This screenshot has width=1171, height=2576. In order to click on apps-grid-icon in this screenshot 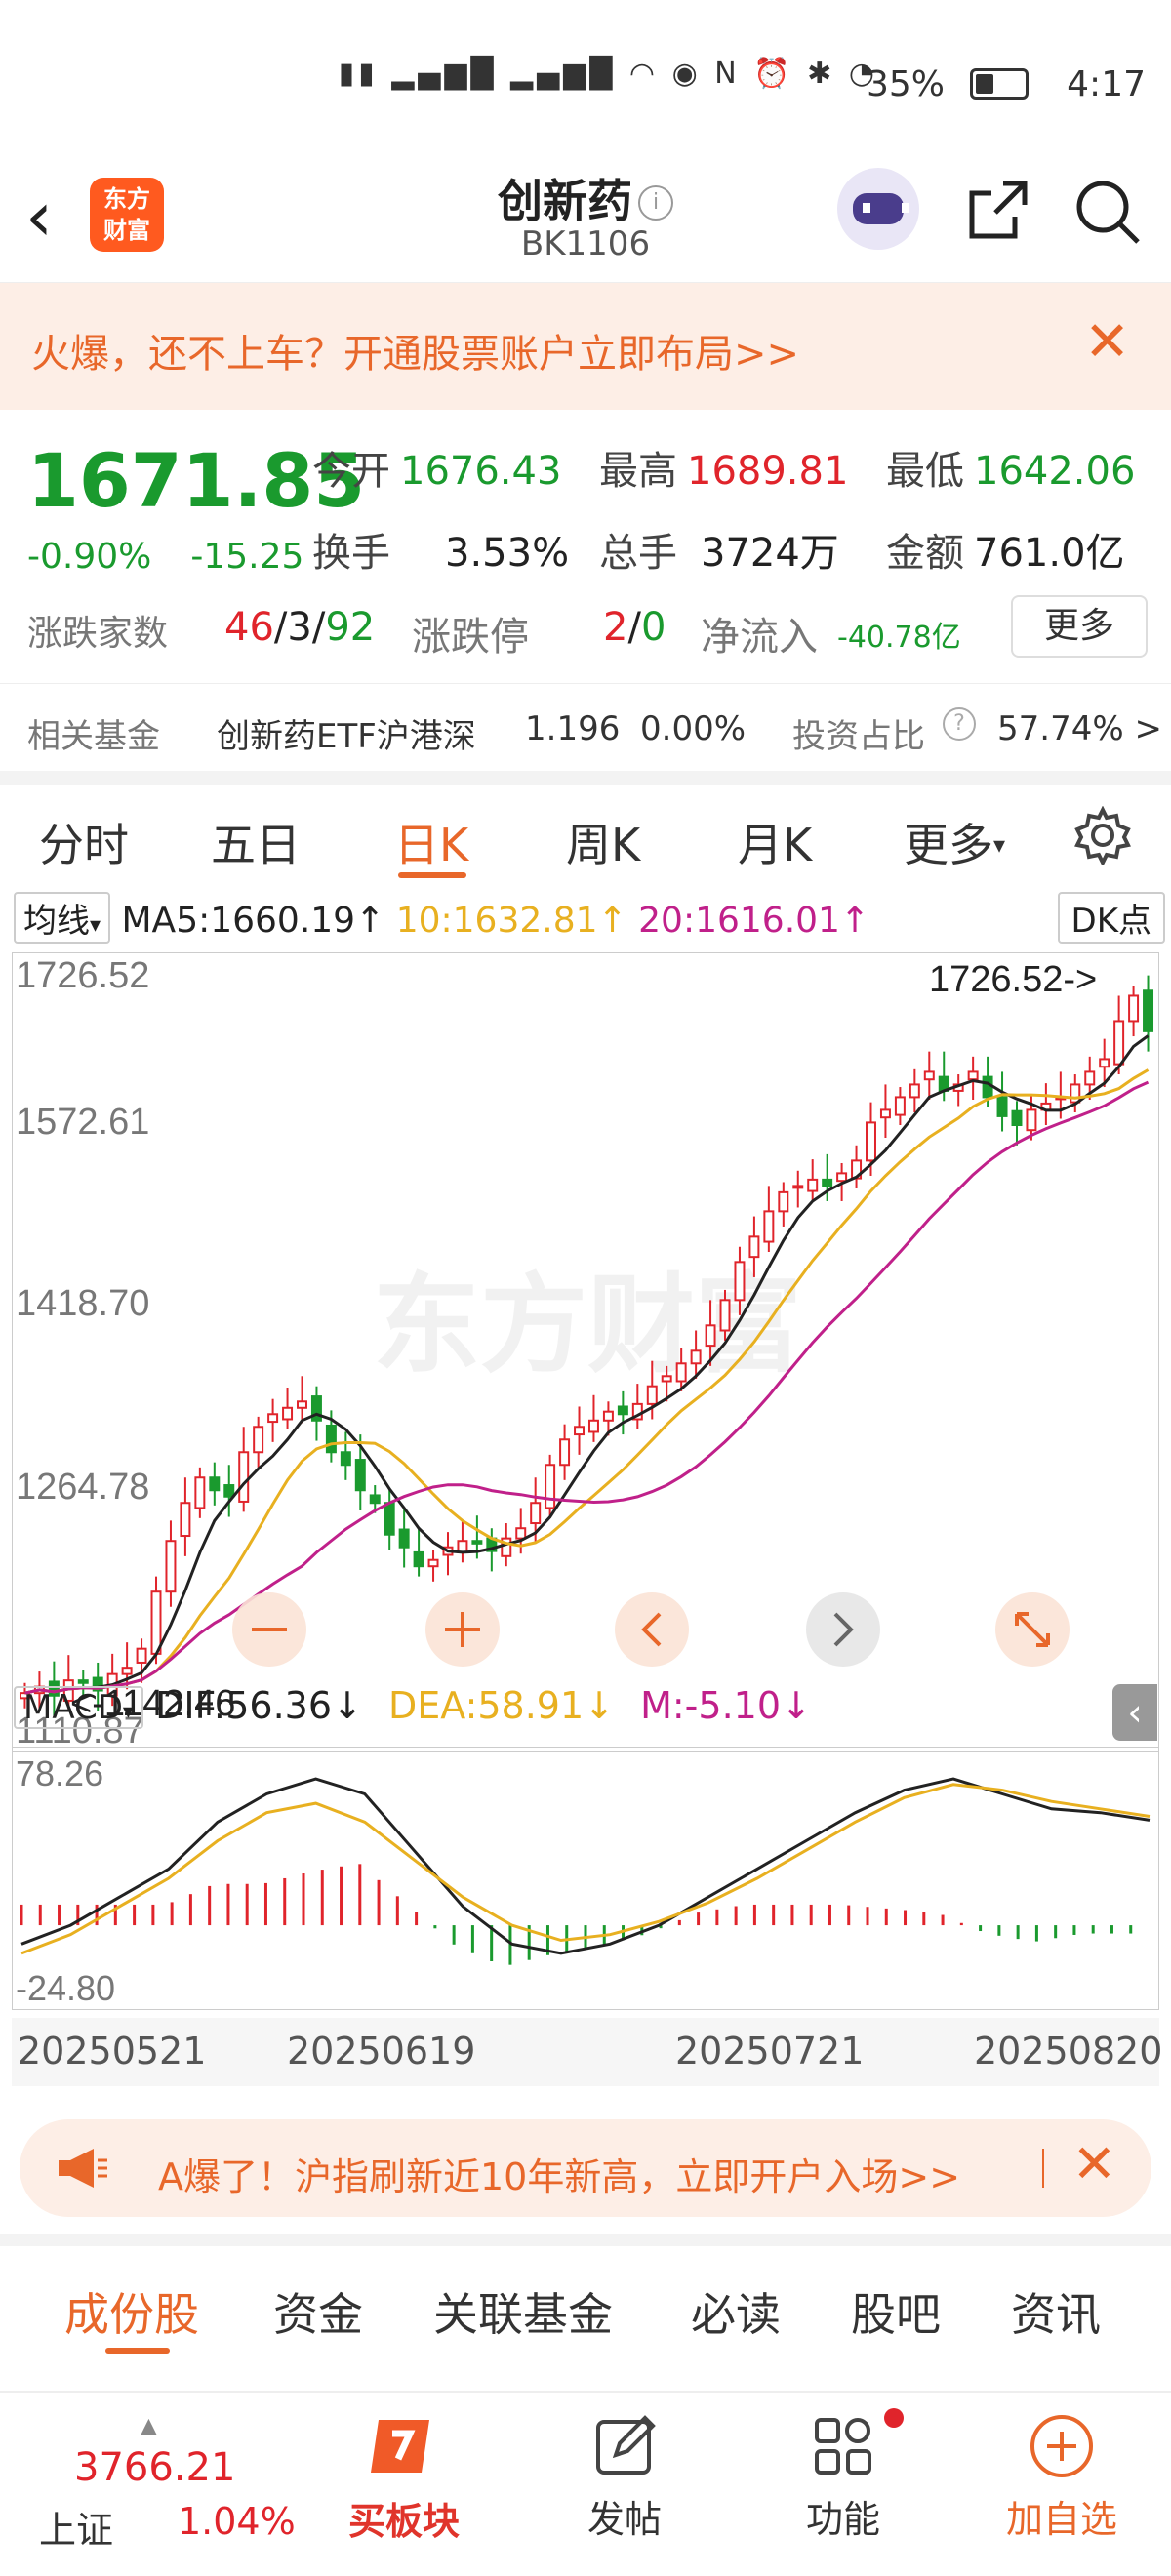, I will do `click(843, 2446)`.